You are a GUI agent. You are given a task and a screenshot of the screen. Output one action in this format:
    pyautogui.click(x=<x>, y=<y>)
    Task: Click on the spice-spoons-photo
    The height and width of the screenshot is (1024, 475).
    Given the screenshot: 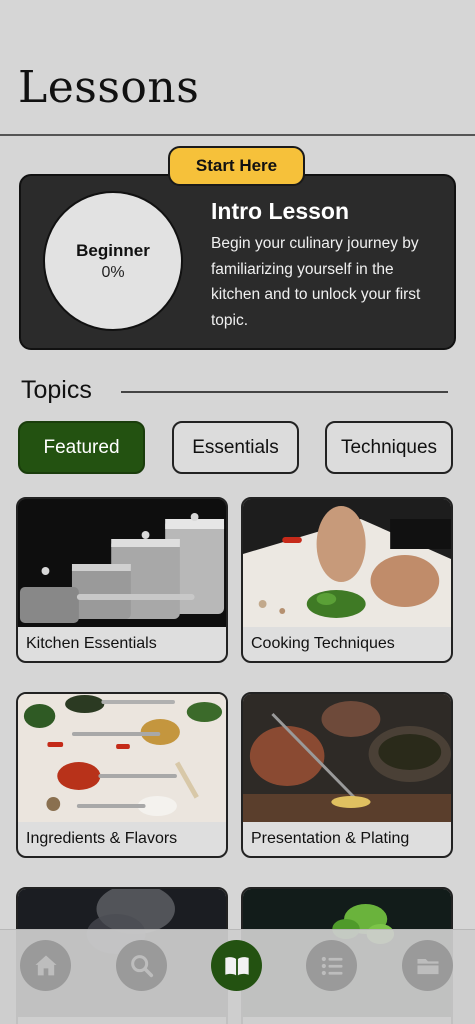 What is the action you would take?
    pyautogui.click(x=122, y=758)
    